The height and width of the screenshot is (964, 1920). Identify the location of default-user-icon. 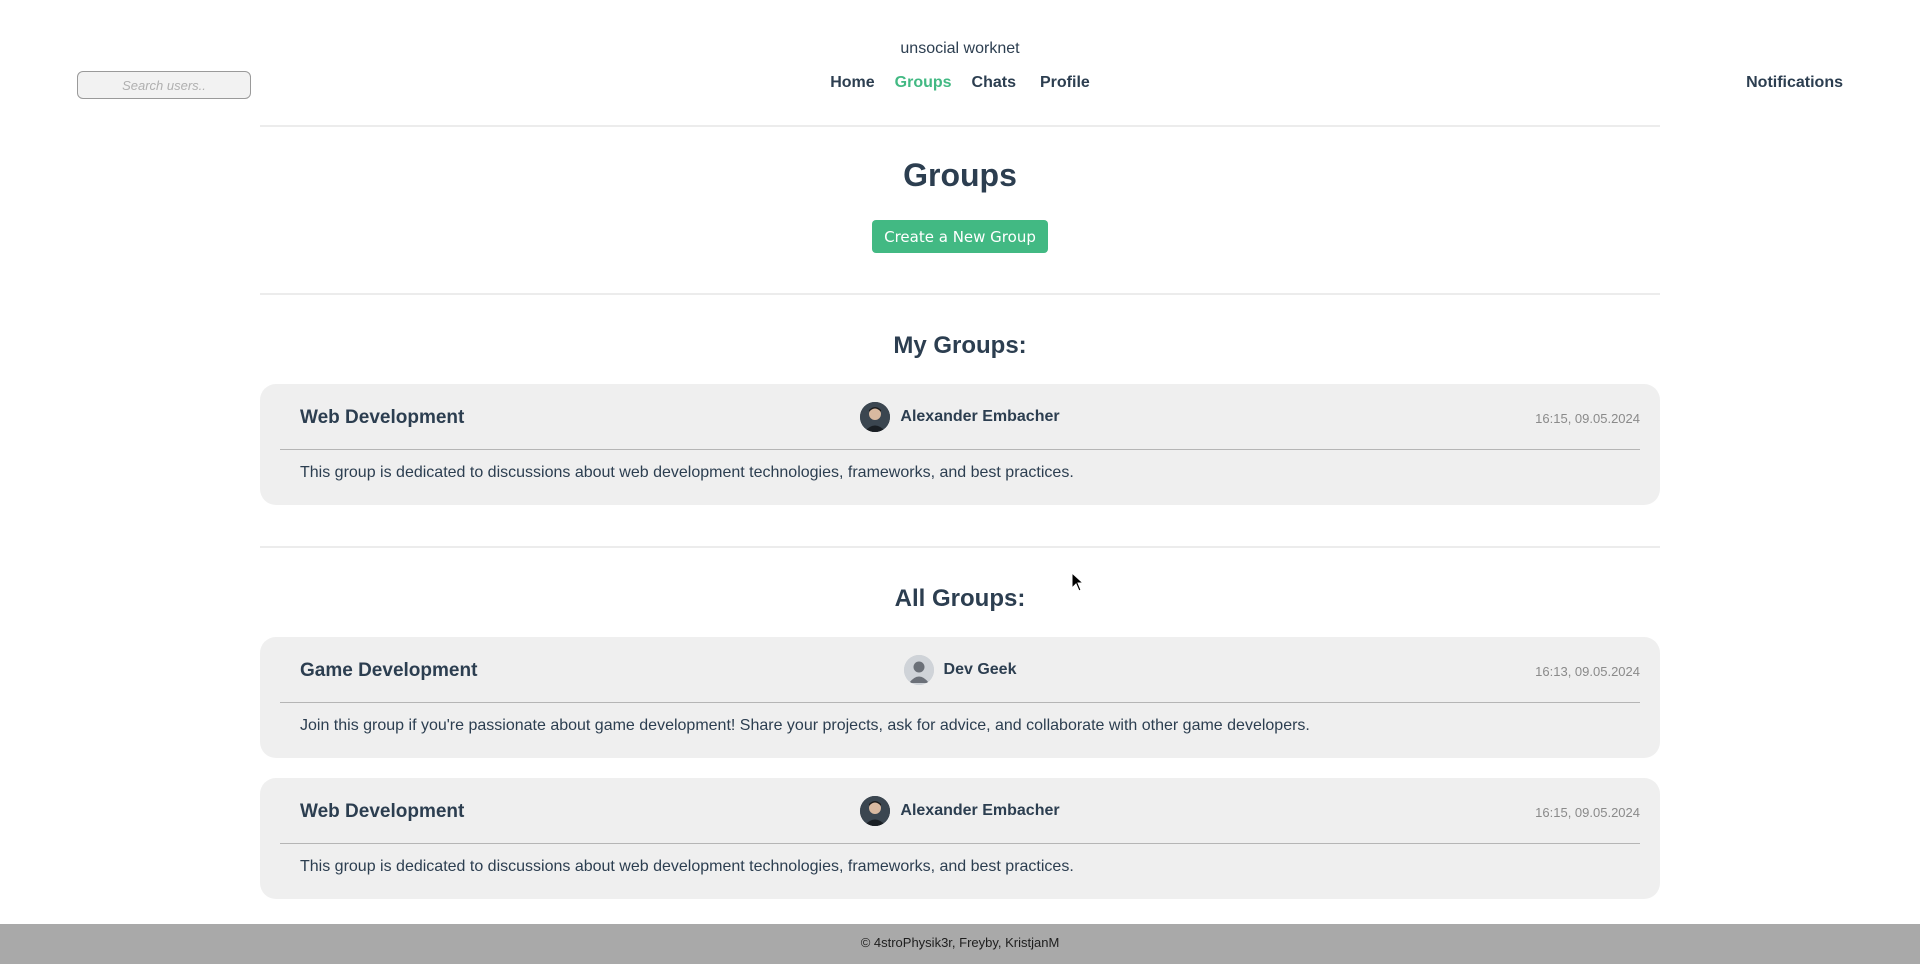
(918, 670).